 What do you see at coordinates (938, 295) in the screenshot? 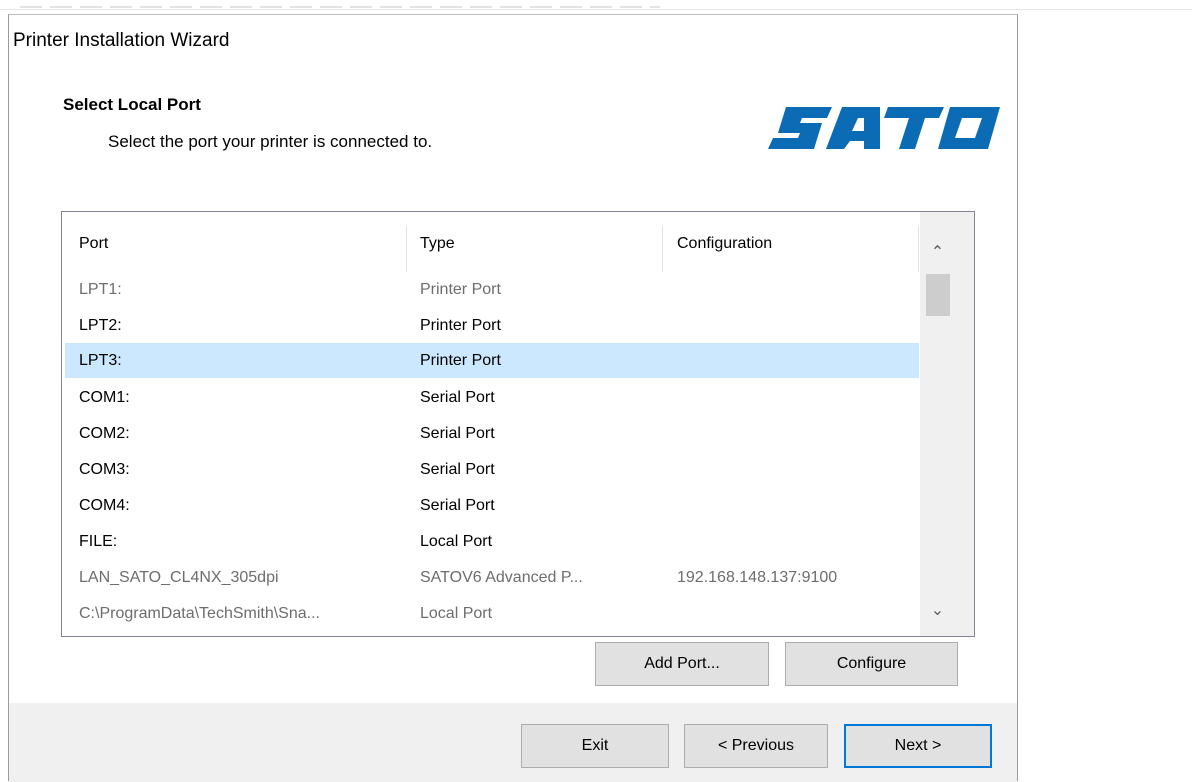
I see `scrollbar-thumb` at bounding box center [938, 295].